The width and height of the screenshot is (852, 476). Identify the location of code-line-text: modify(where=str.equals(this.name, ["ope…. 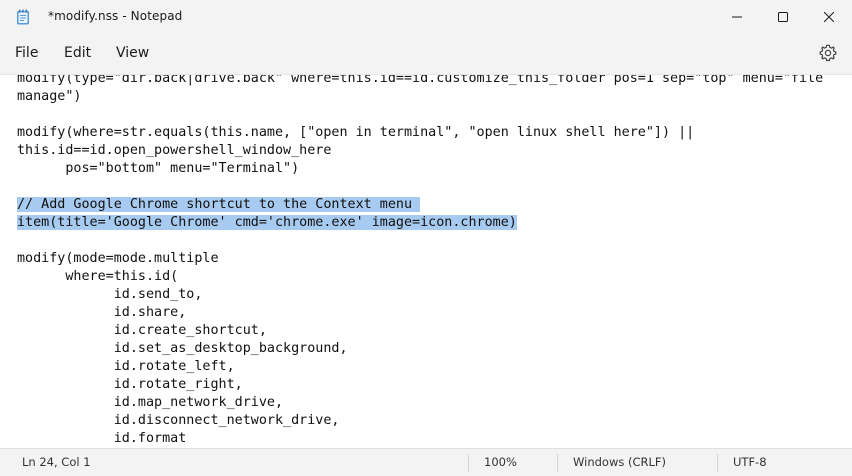
(356, 132).